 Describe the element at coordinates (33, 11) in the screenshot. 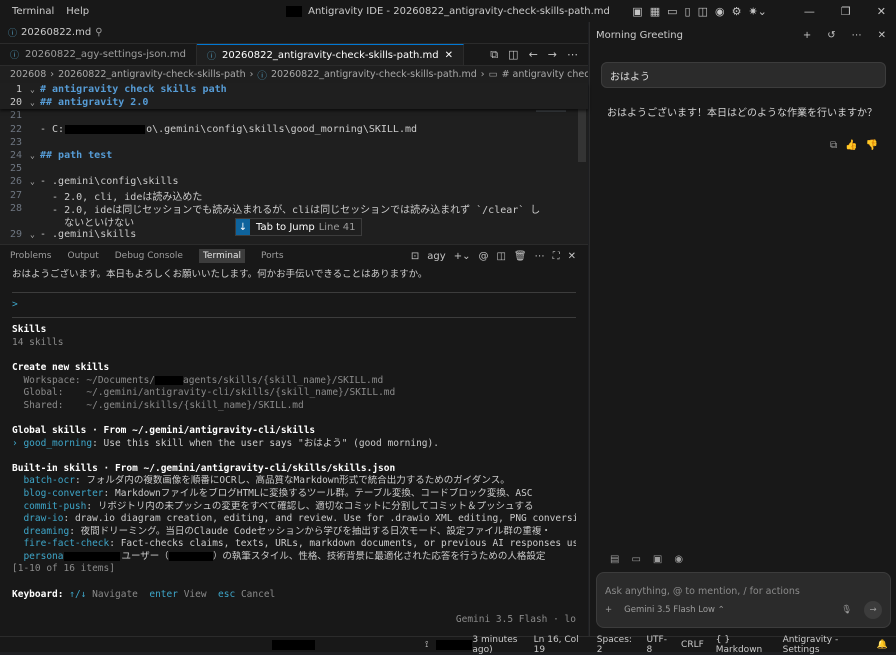

I see `menu-terminal: Terminal` at that location.